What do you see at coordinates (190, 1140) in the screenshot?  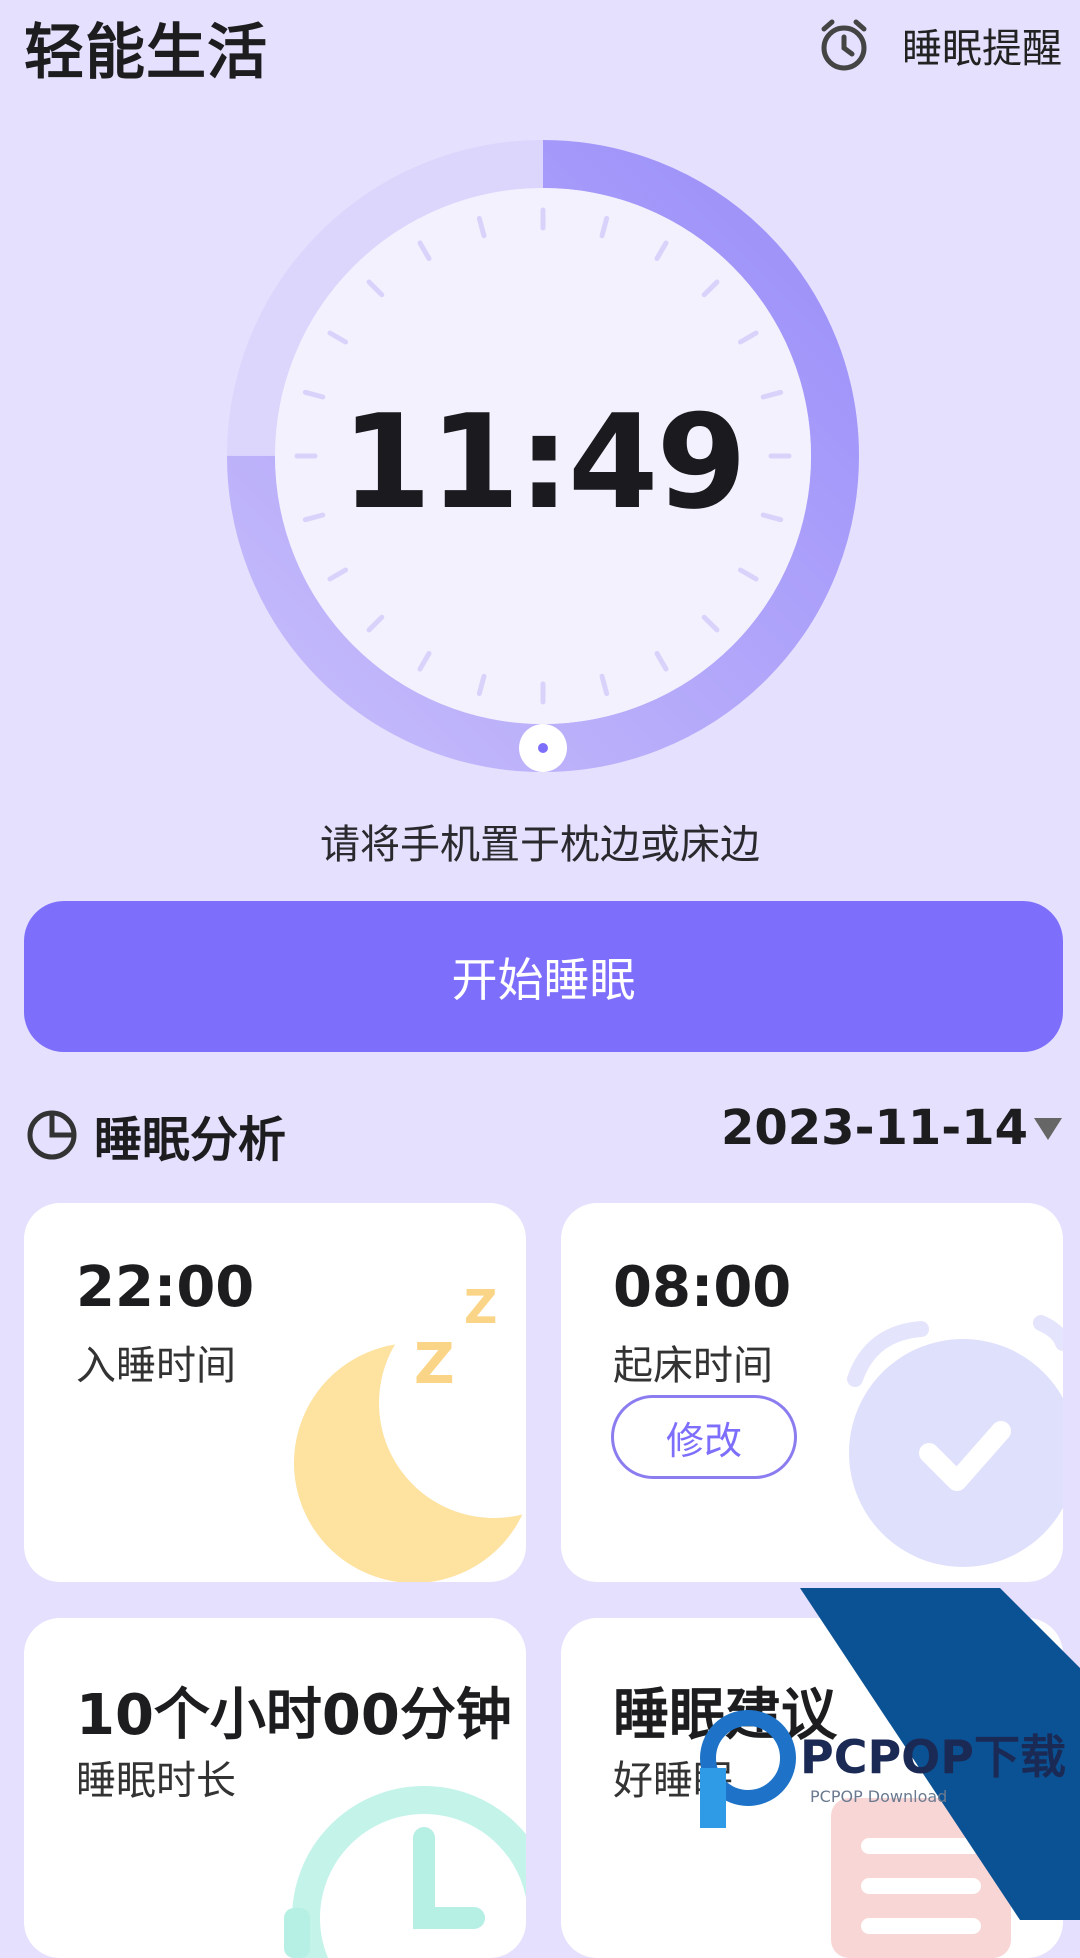 I see `sleep-analysis-title: 睡眠分析` at bounding box center [190, 1140].